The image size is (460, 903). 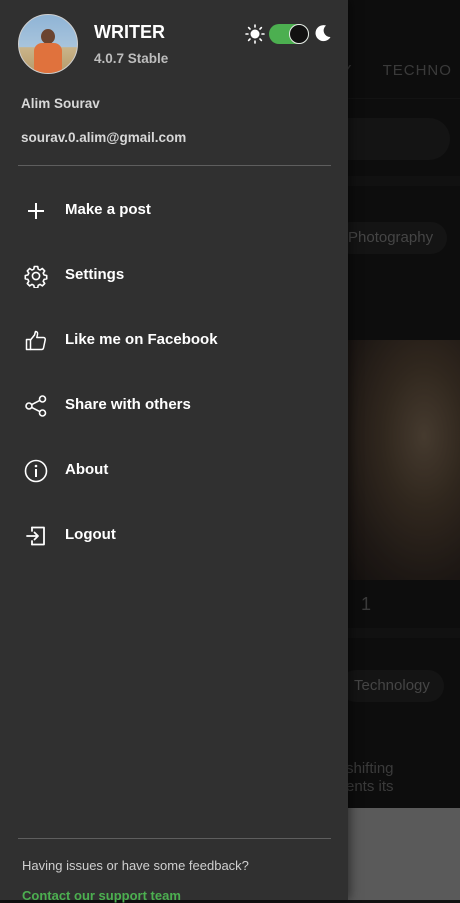 I want to click on app-version: 4.0.7 Stable, so click(x=131, y=58).